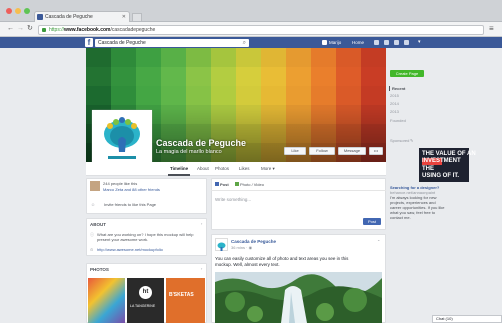  Describe the element at coordinates (394, 103) in the screenshot. I see `year-nav-2014: 2014` at that location.